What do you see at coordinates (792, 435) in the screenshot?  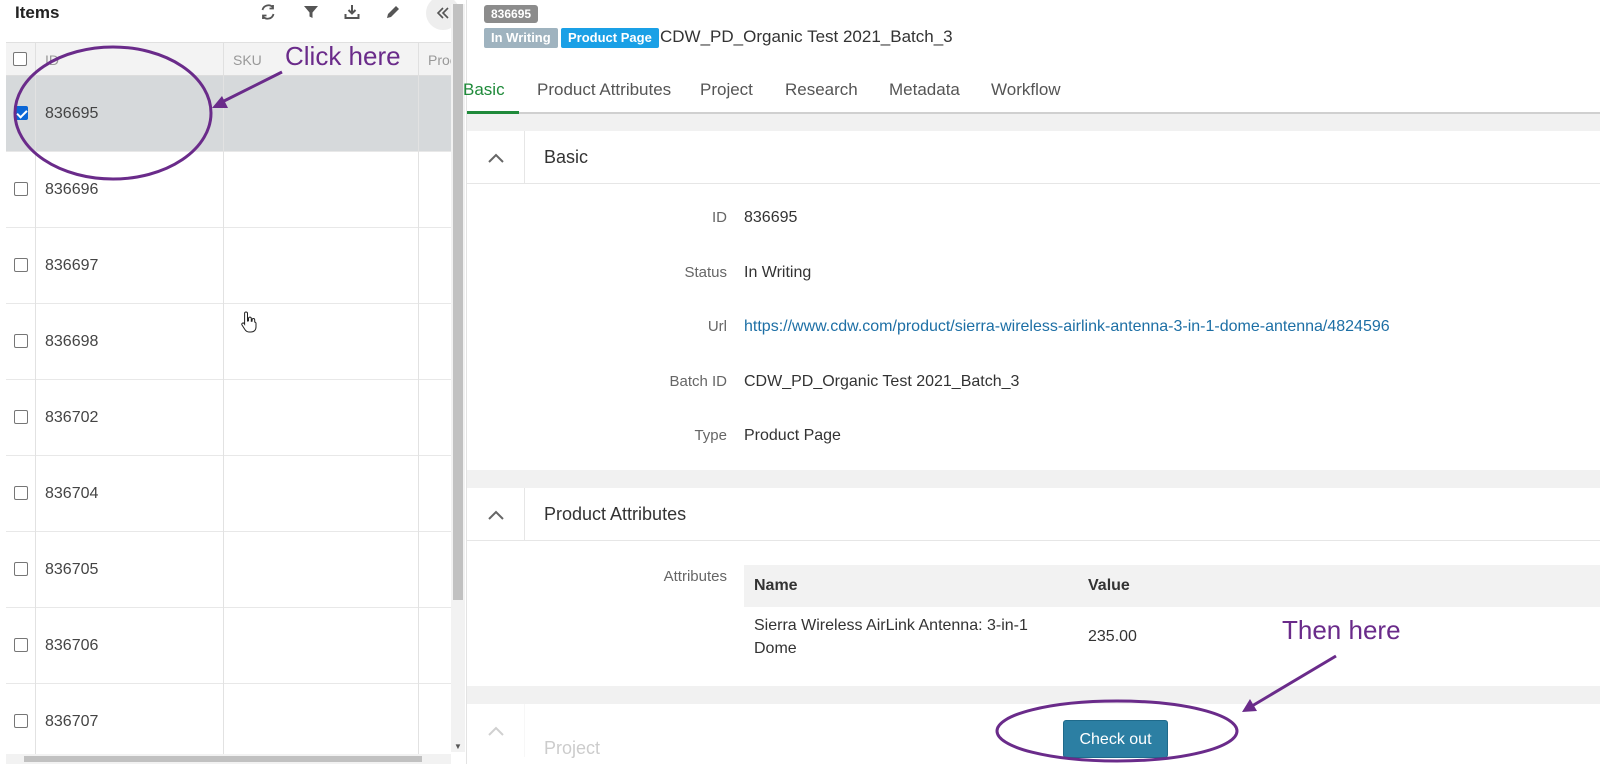 I see `field-value-type: Product Page` at bounding box center [792, 435].